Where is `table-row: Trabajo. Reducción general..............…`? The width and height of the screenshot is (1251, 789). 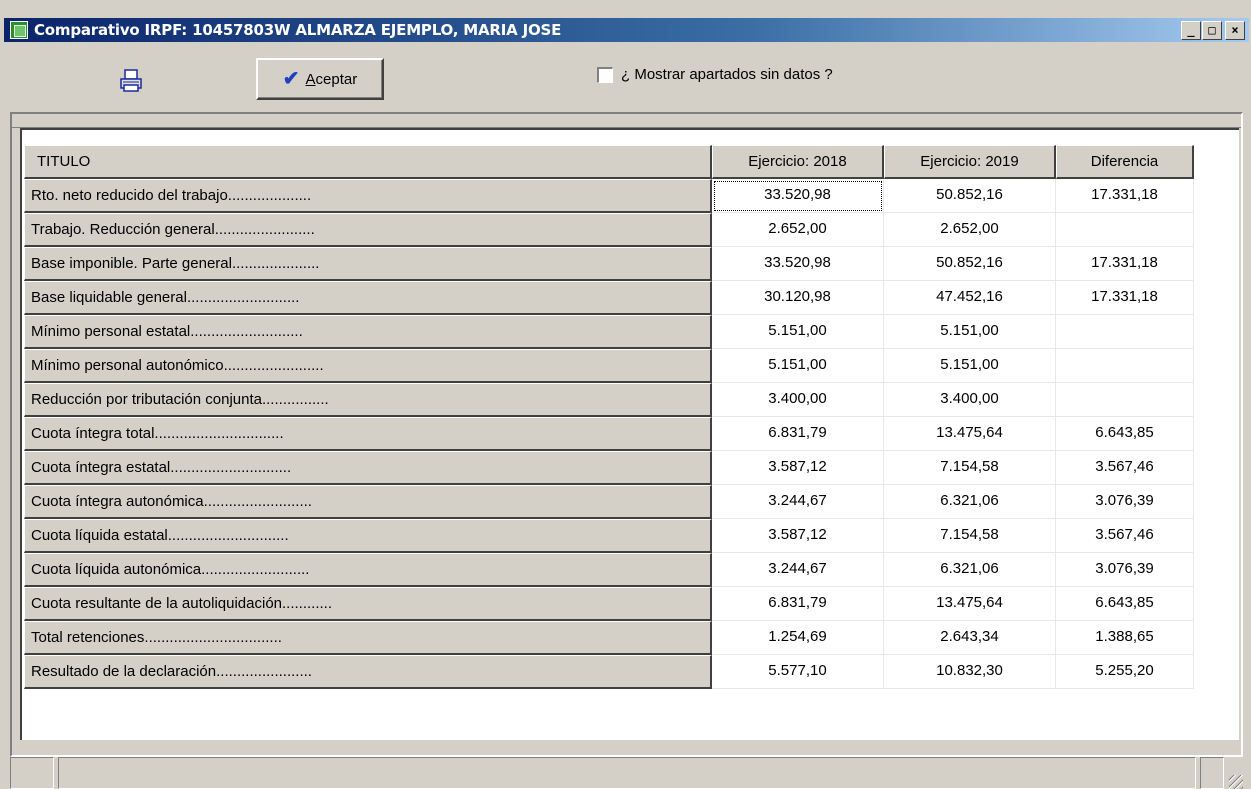
table-row: Trabajo. Reducción general..............… is located at coordinates (609, 230).